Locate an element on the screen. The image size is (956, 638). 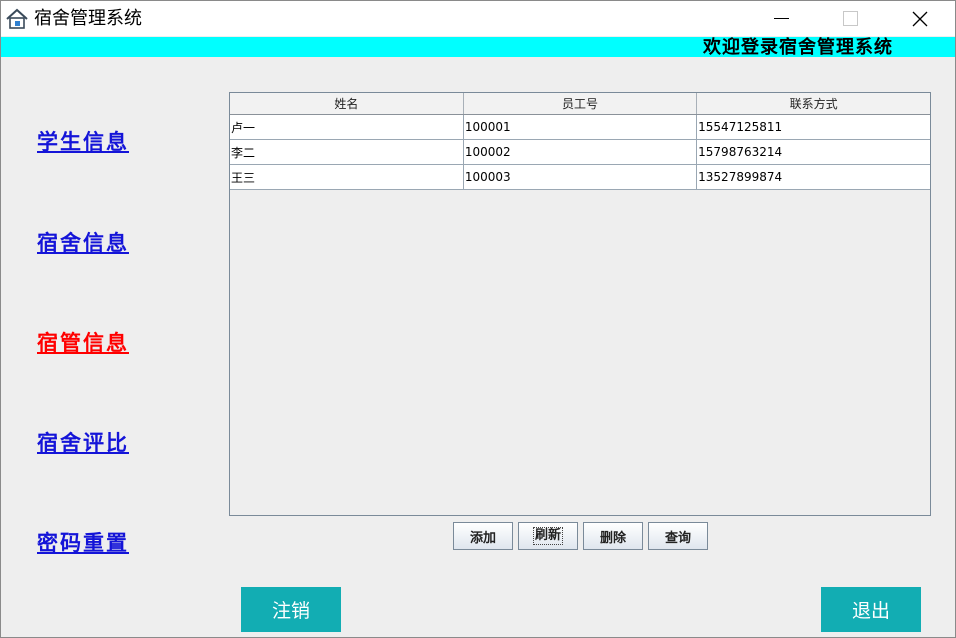
minimize-button is located at coordinates (781, 18).